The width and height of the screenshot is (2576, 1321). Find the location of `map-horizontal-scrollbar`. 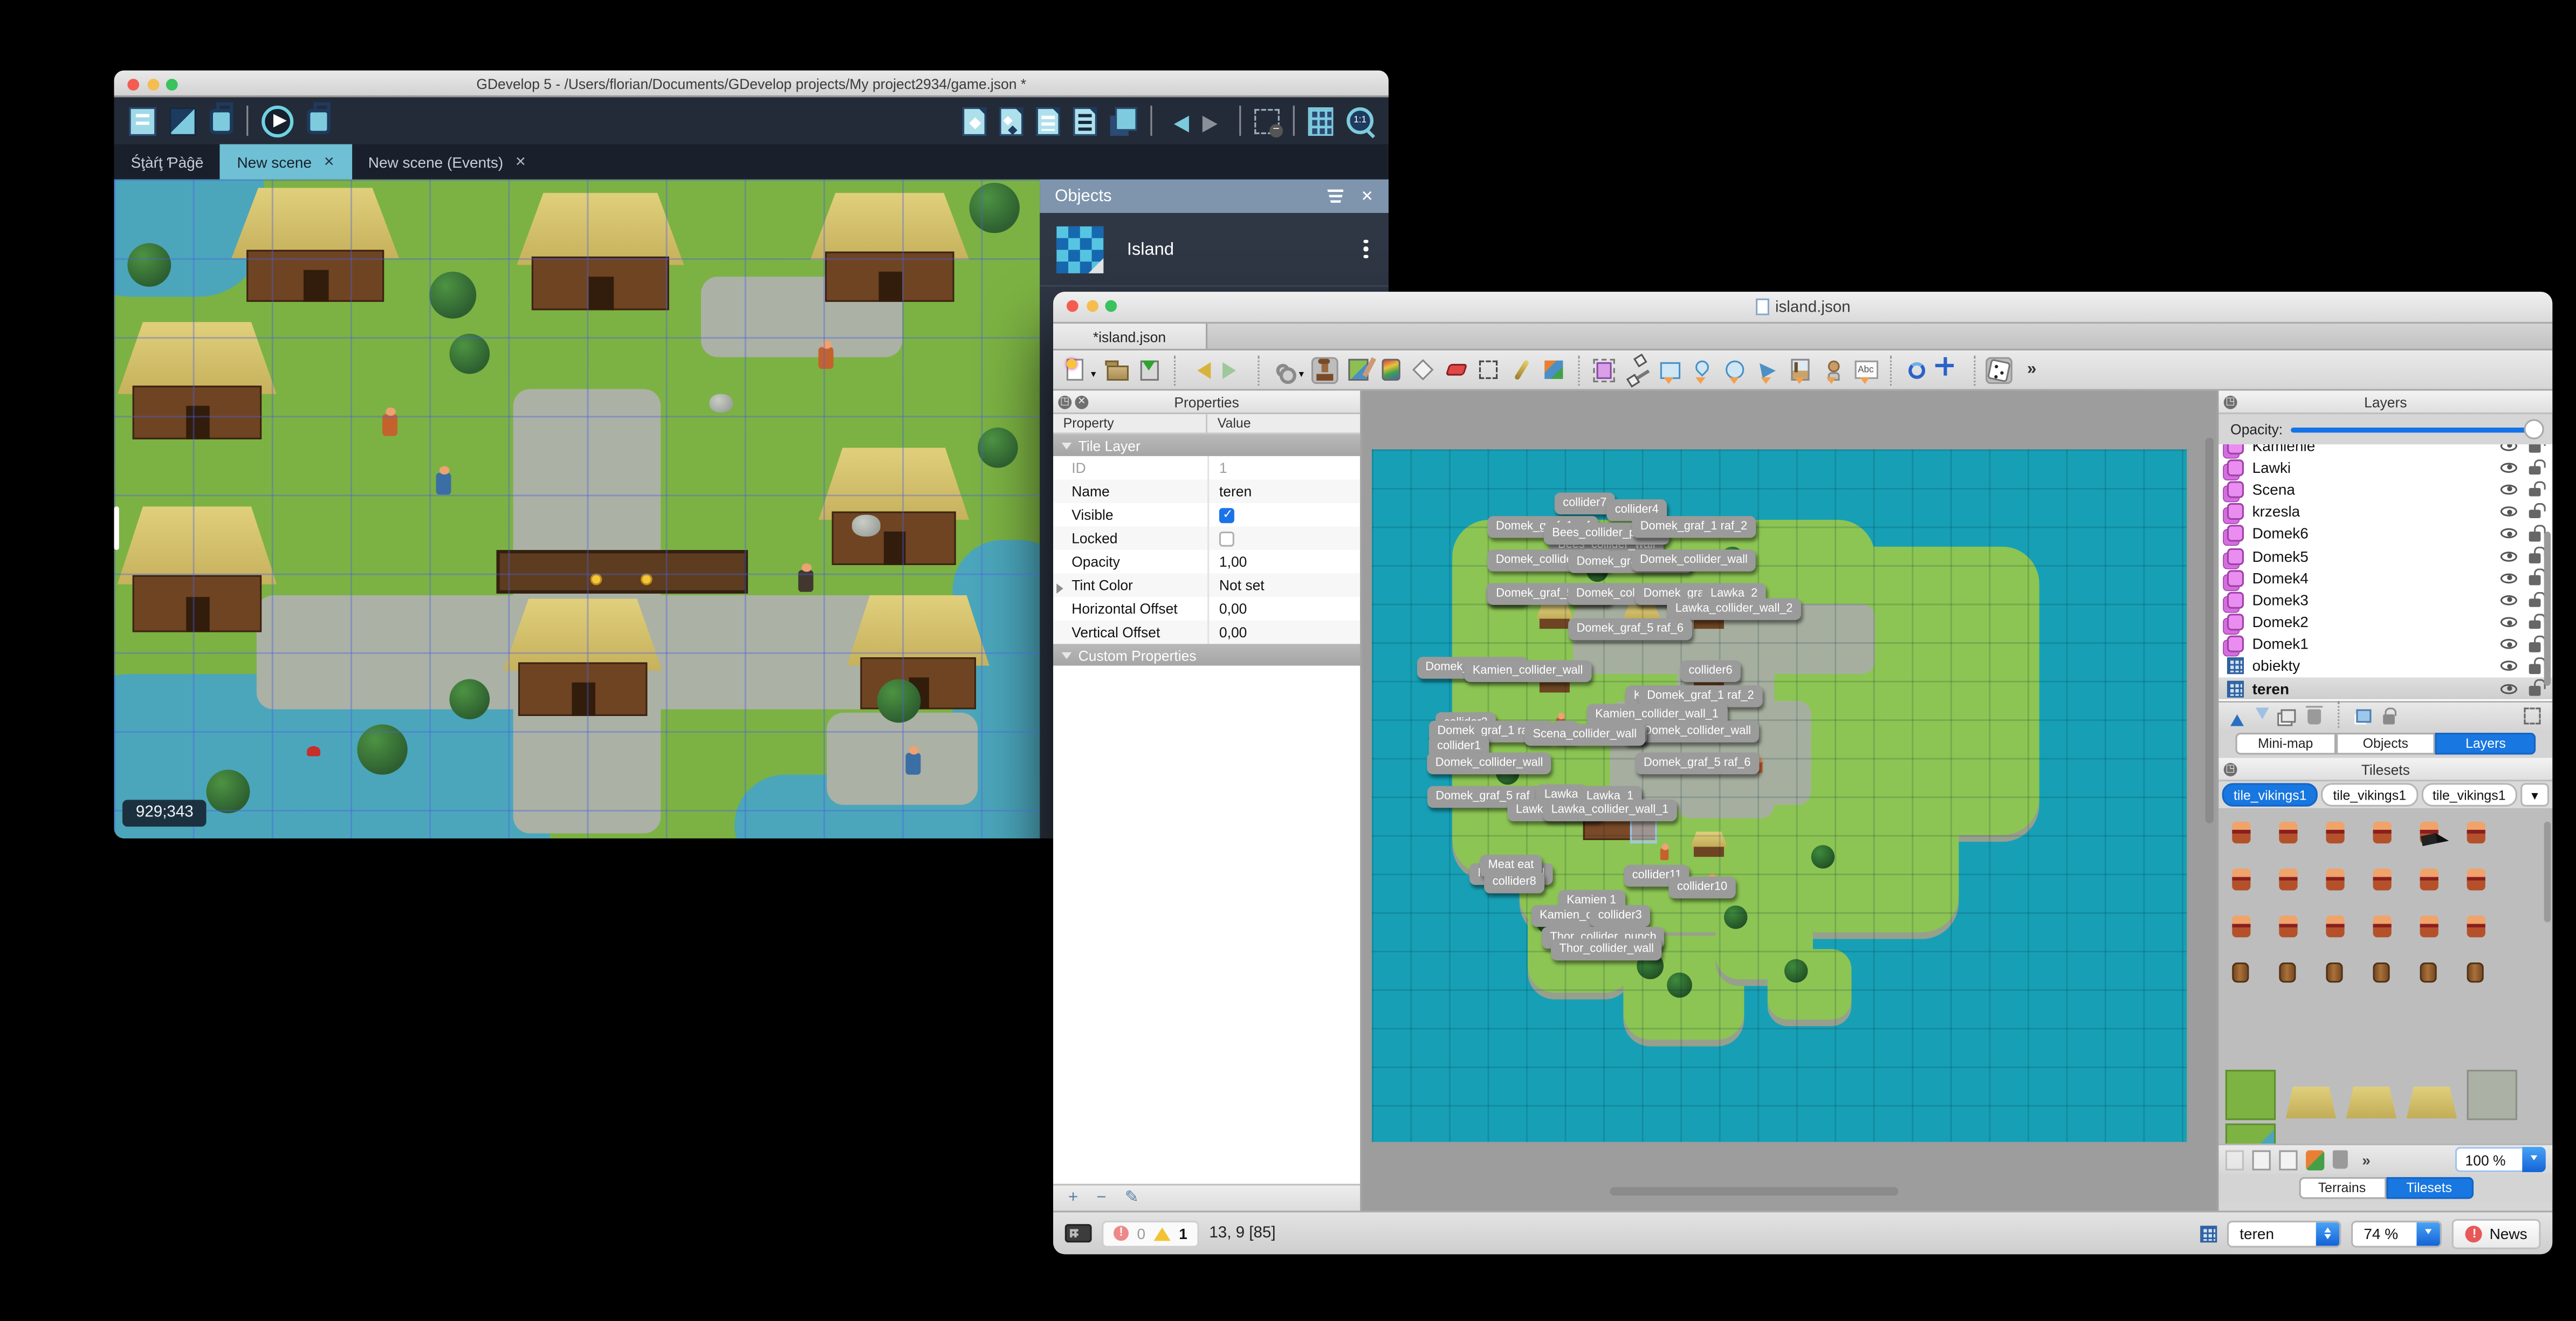

map-horizontal-scrollbar is located at coordinates (1754, 1191).